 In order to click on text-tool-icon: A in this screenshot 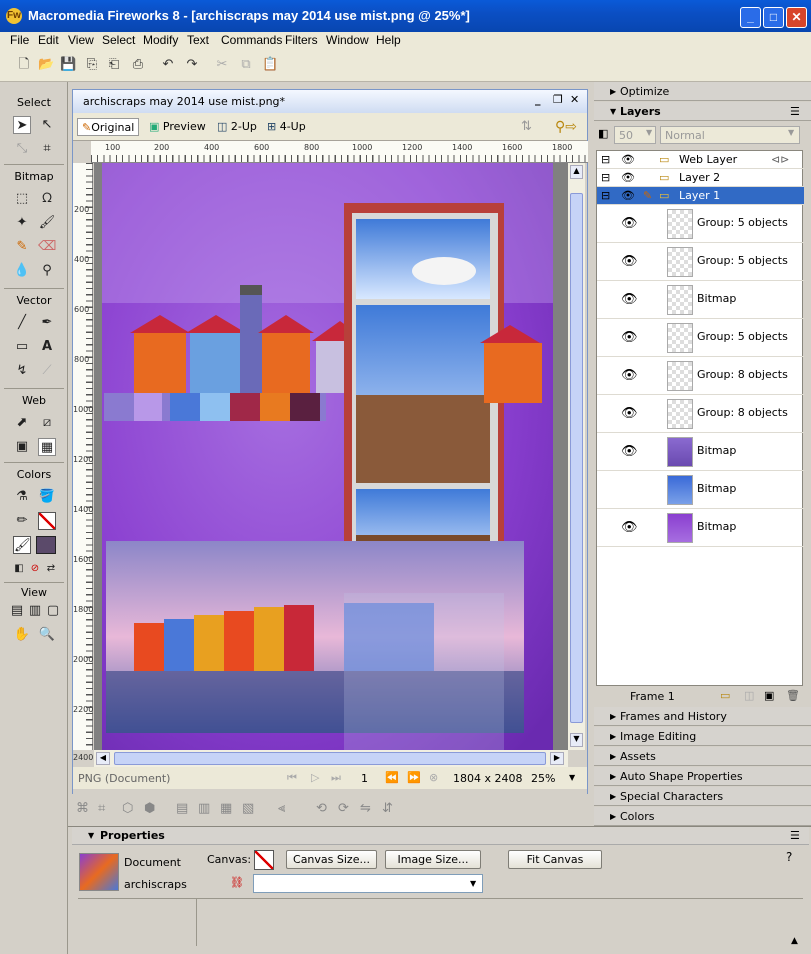, I will do `click(47, 347)`.